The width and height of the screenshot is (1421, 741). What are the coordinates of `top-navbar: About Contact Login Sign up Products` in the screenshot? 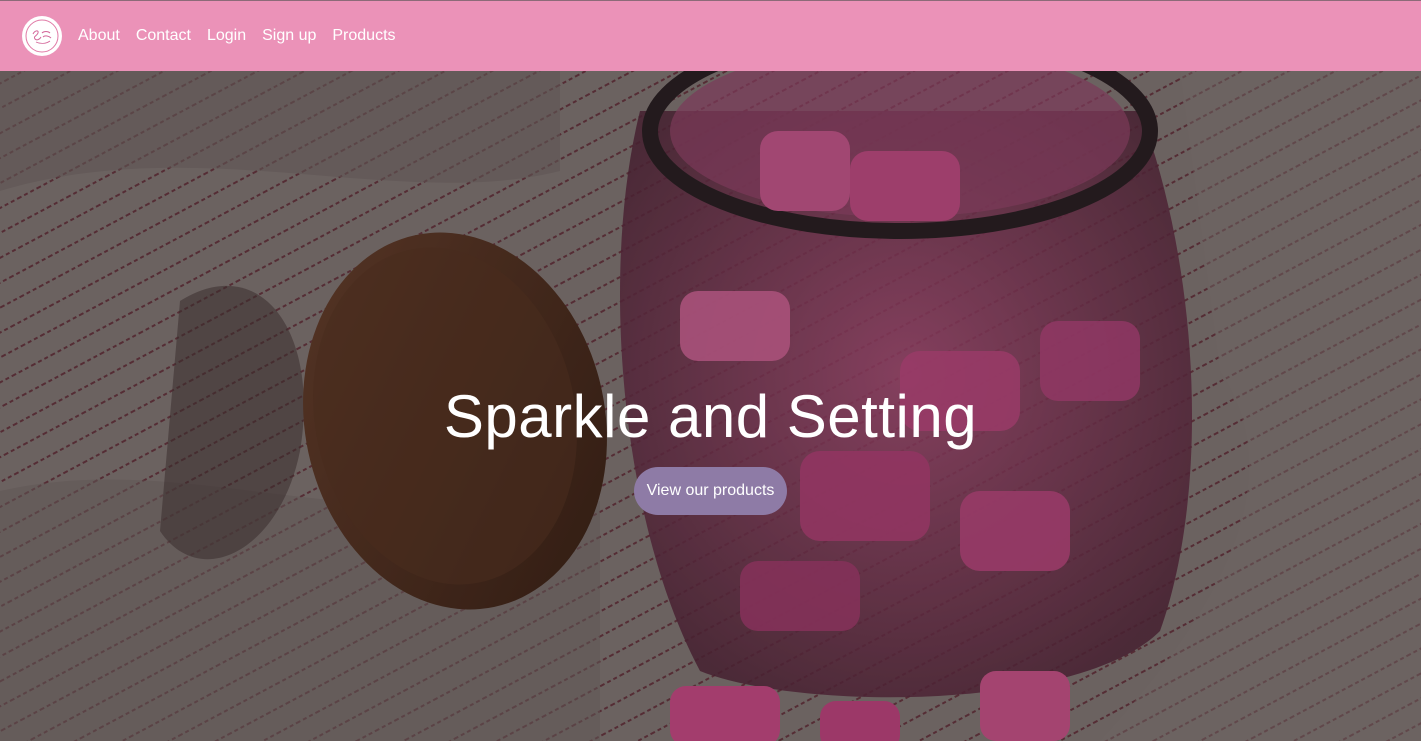 It's located at (710, 35).